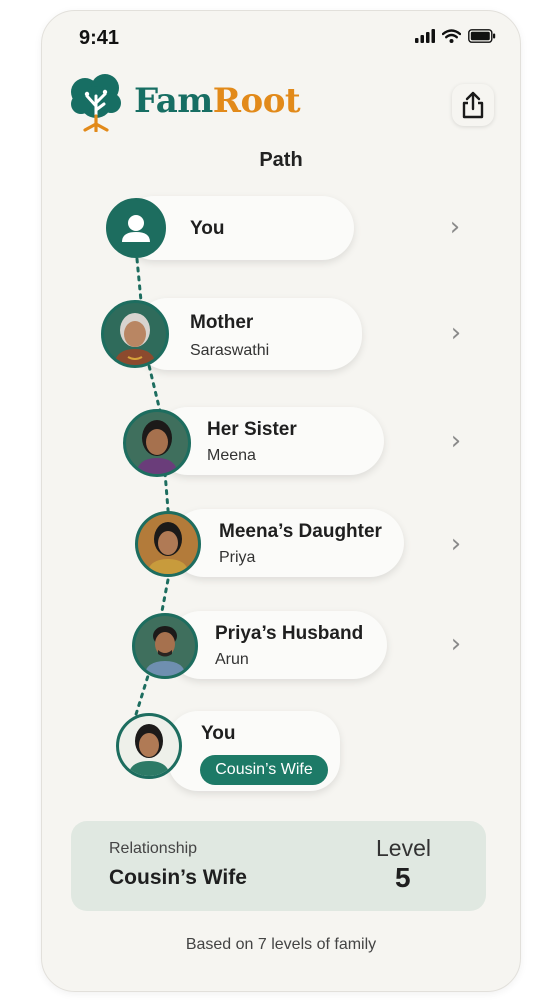  Describe the element at coordinates (287, 543) in the screenshot. I see `path-node-meenas-daughter: Meena’s Daughter Priya` at that location.